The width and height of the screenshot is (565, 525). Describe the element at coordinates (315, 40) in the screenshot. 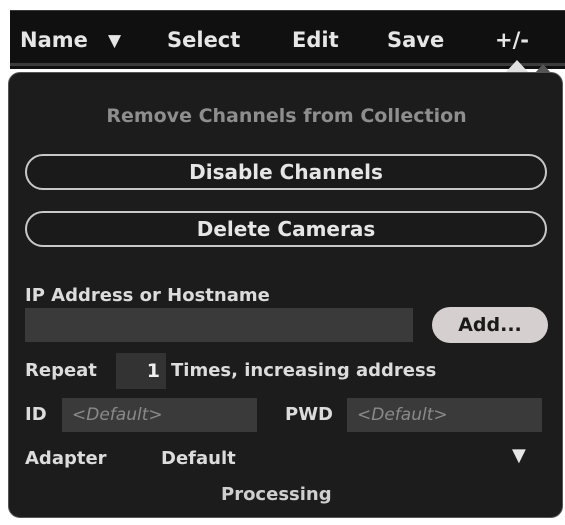

I see `edit-menu: Edit` at that location.